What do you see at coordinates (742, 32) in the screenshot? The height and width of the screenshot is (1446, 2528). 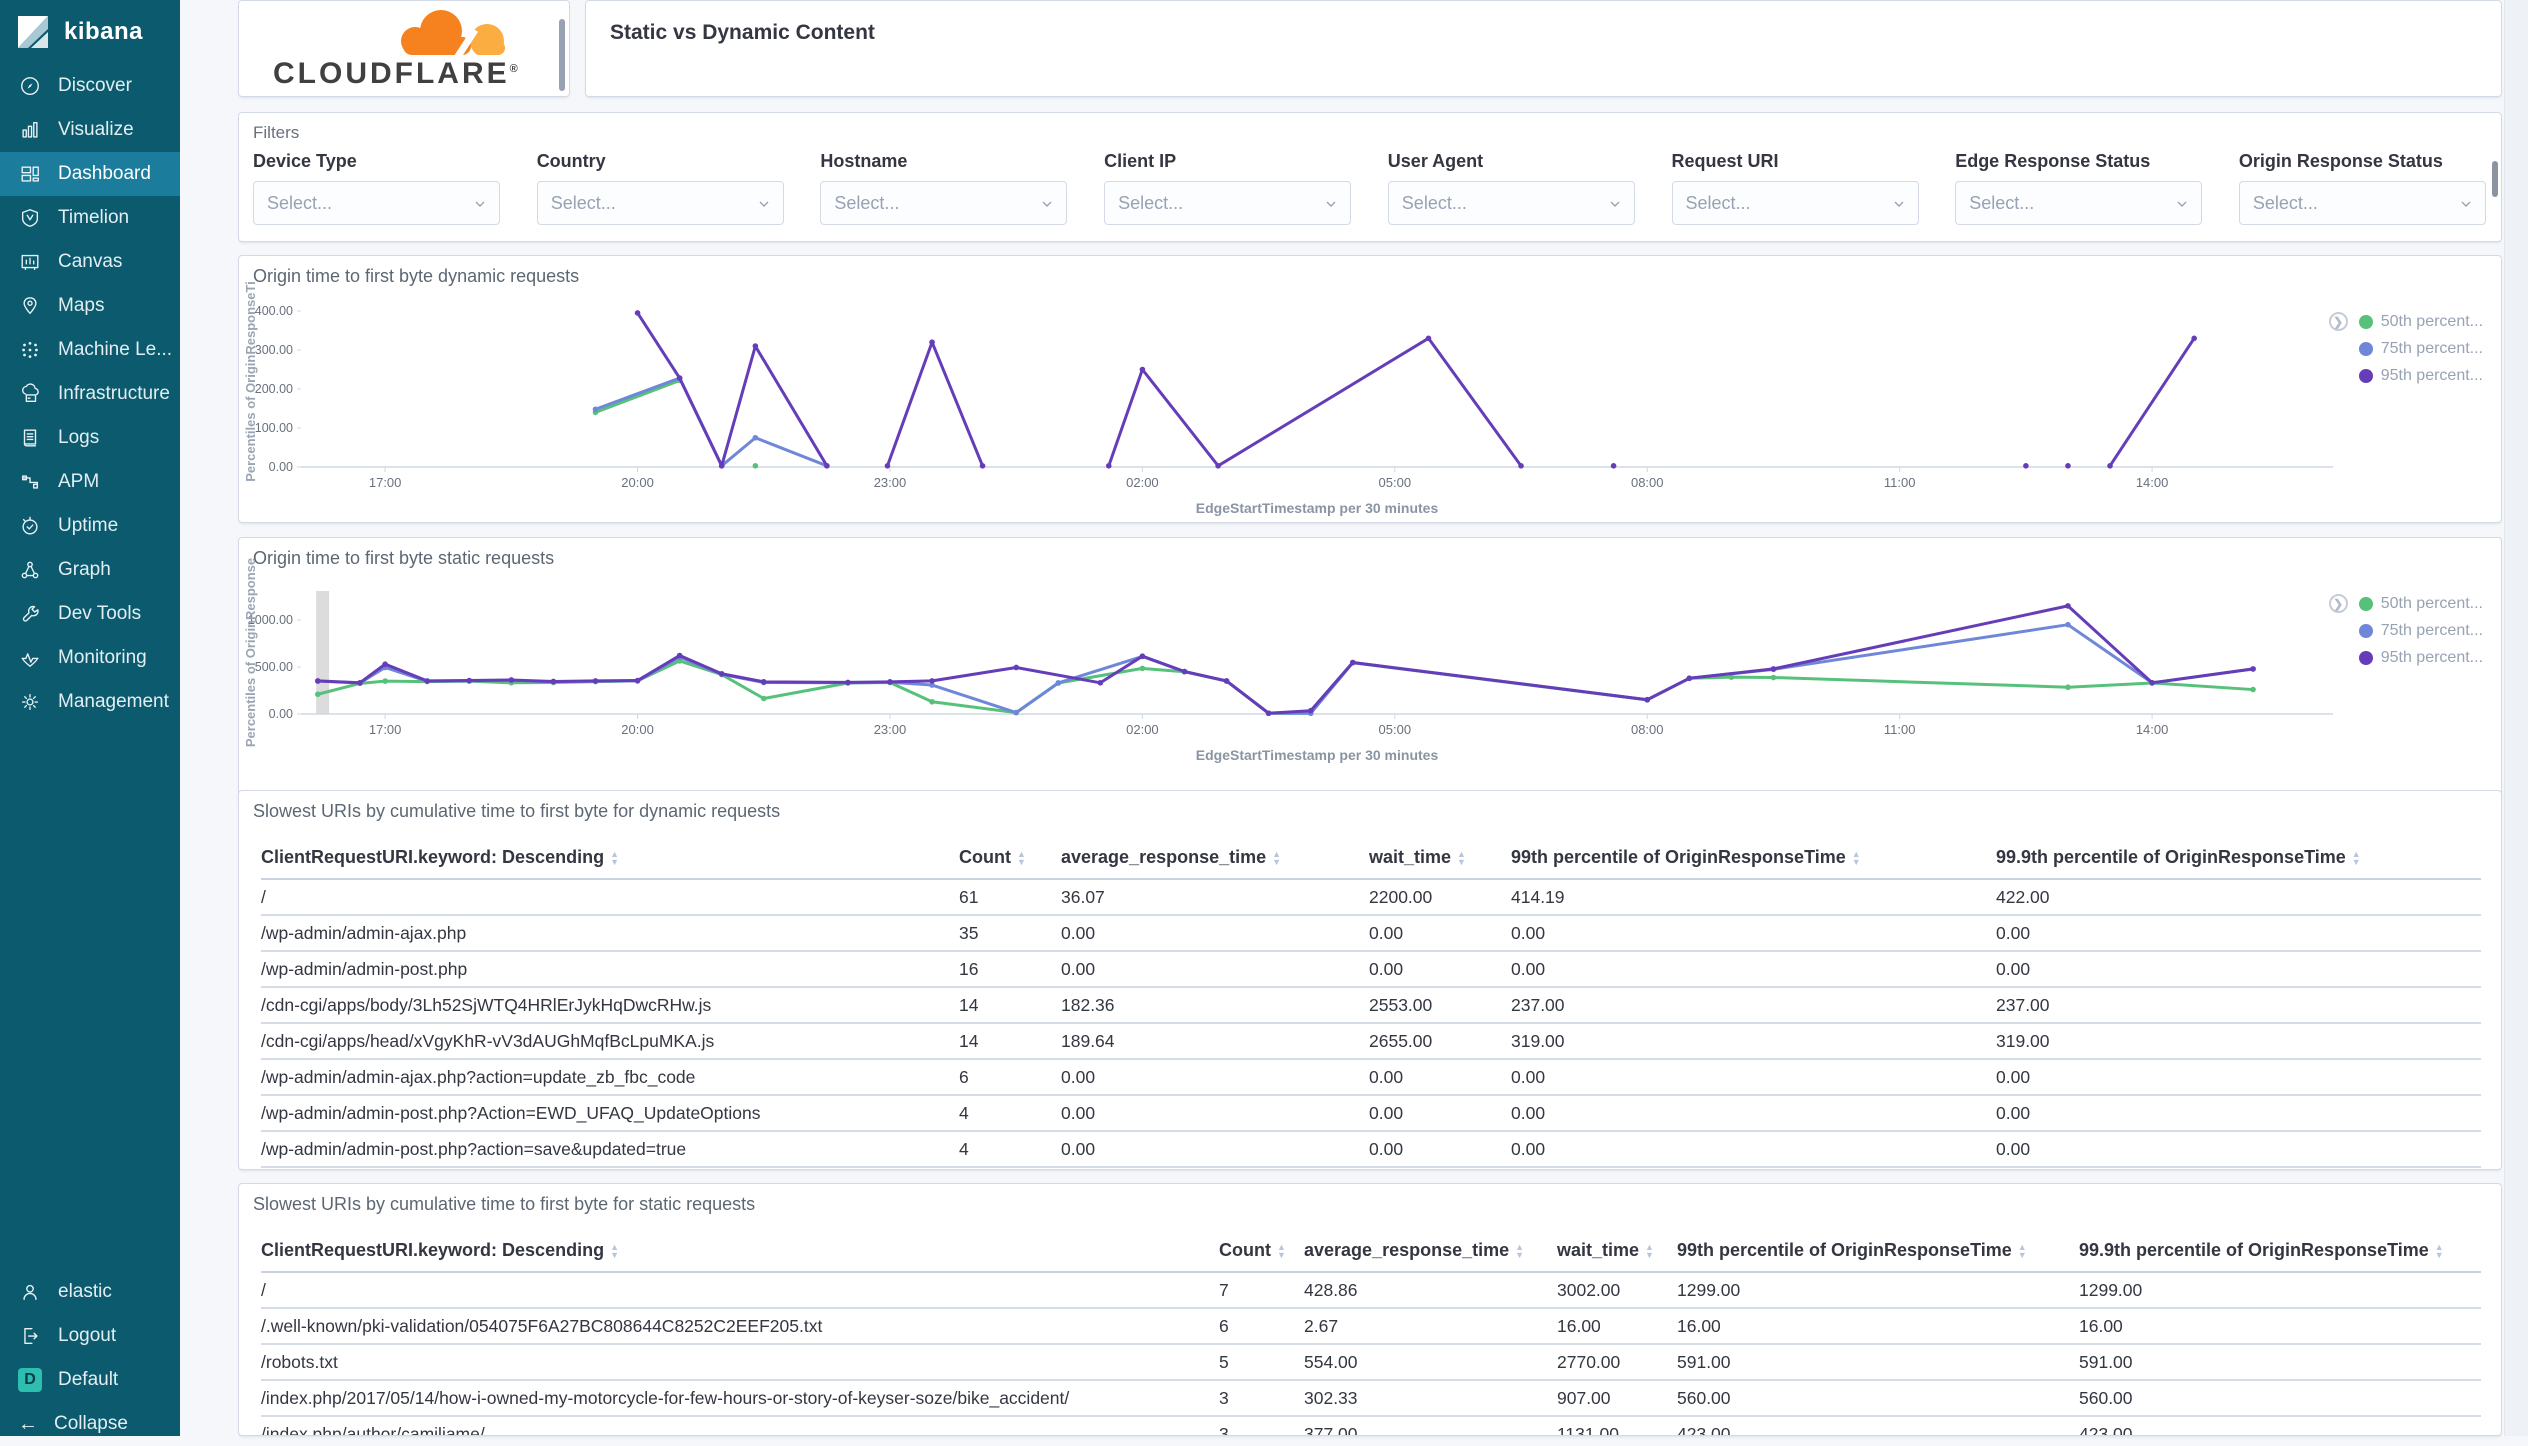 I see `page-title: Static vs Dynamic Content` at bounding box center [742, 32].